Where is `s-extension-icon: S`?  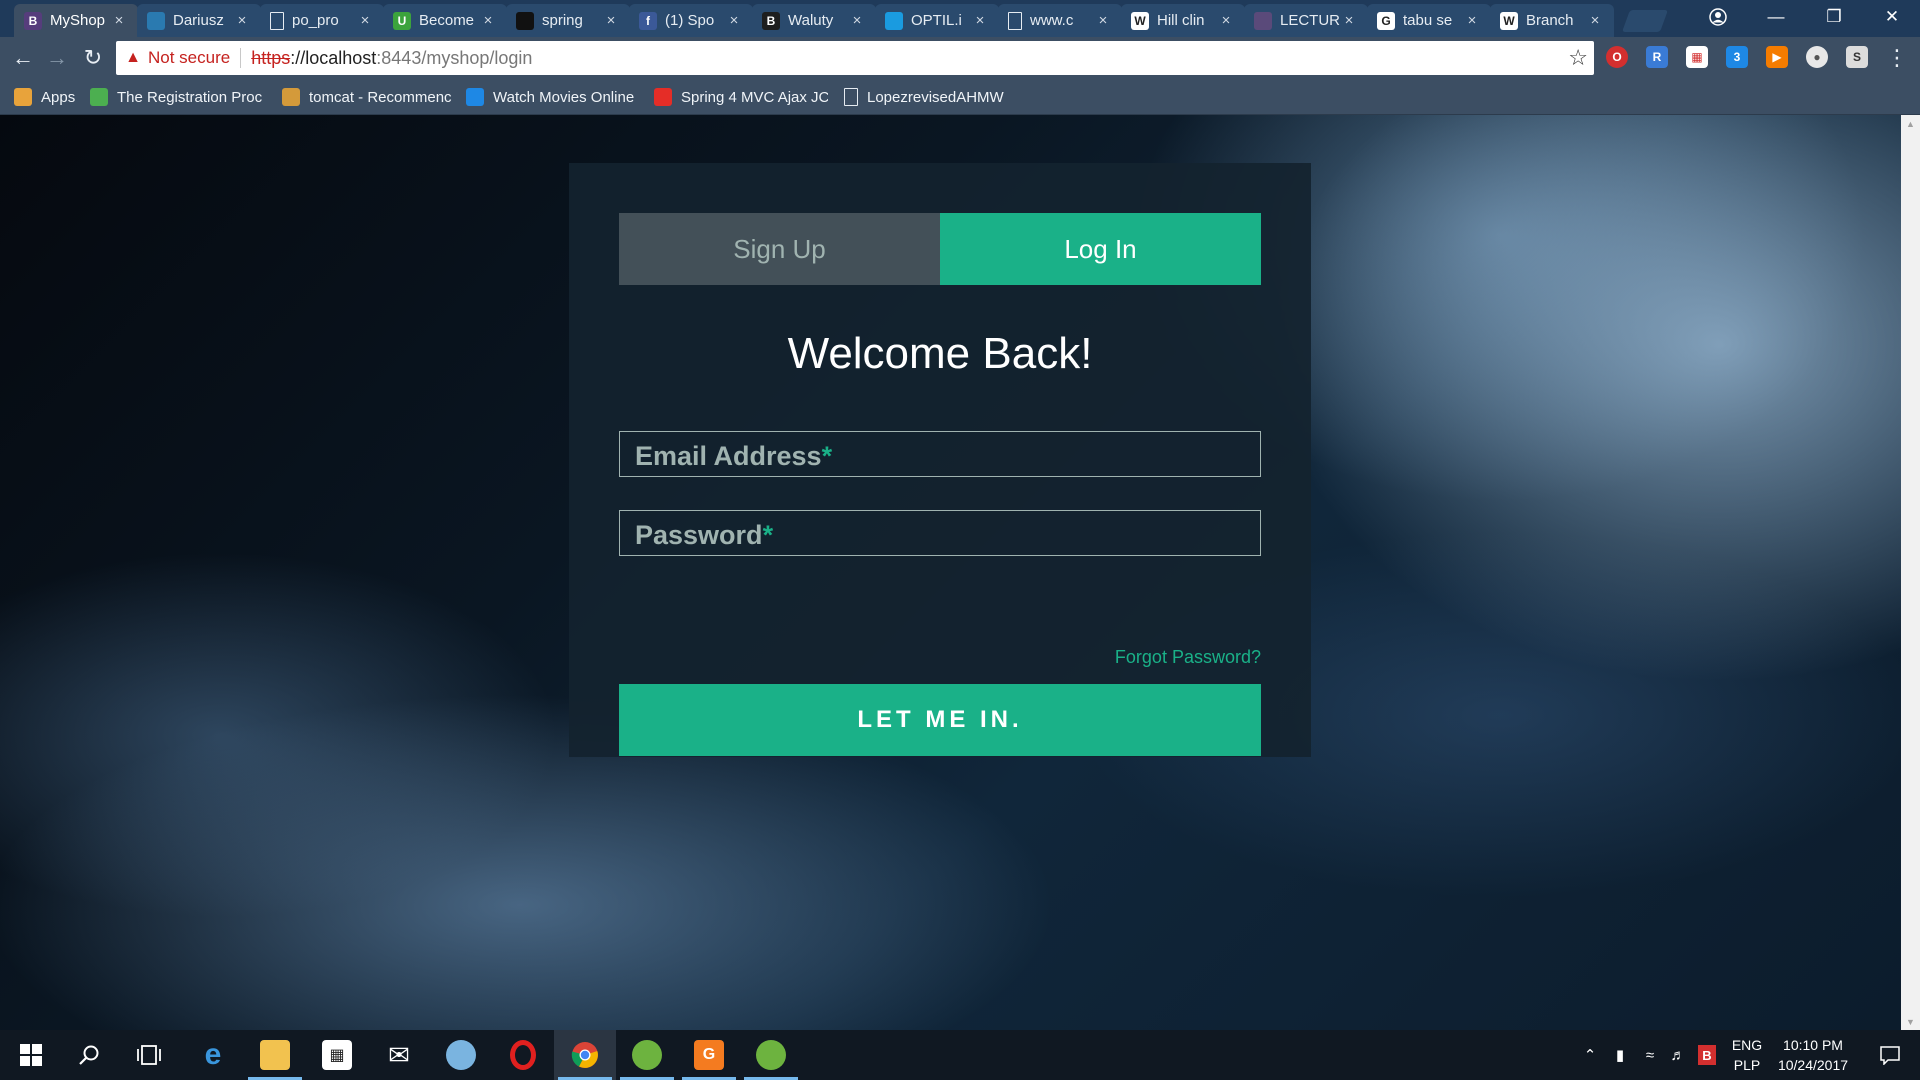
s-extension-icon: S is located at coordinates (1857, 57).